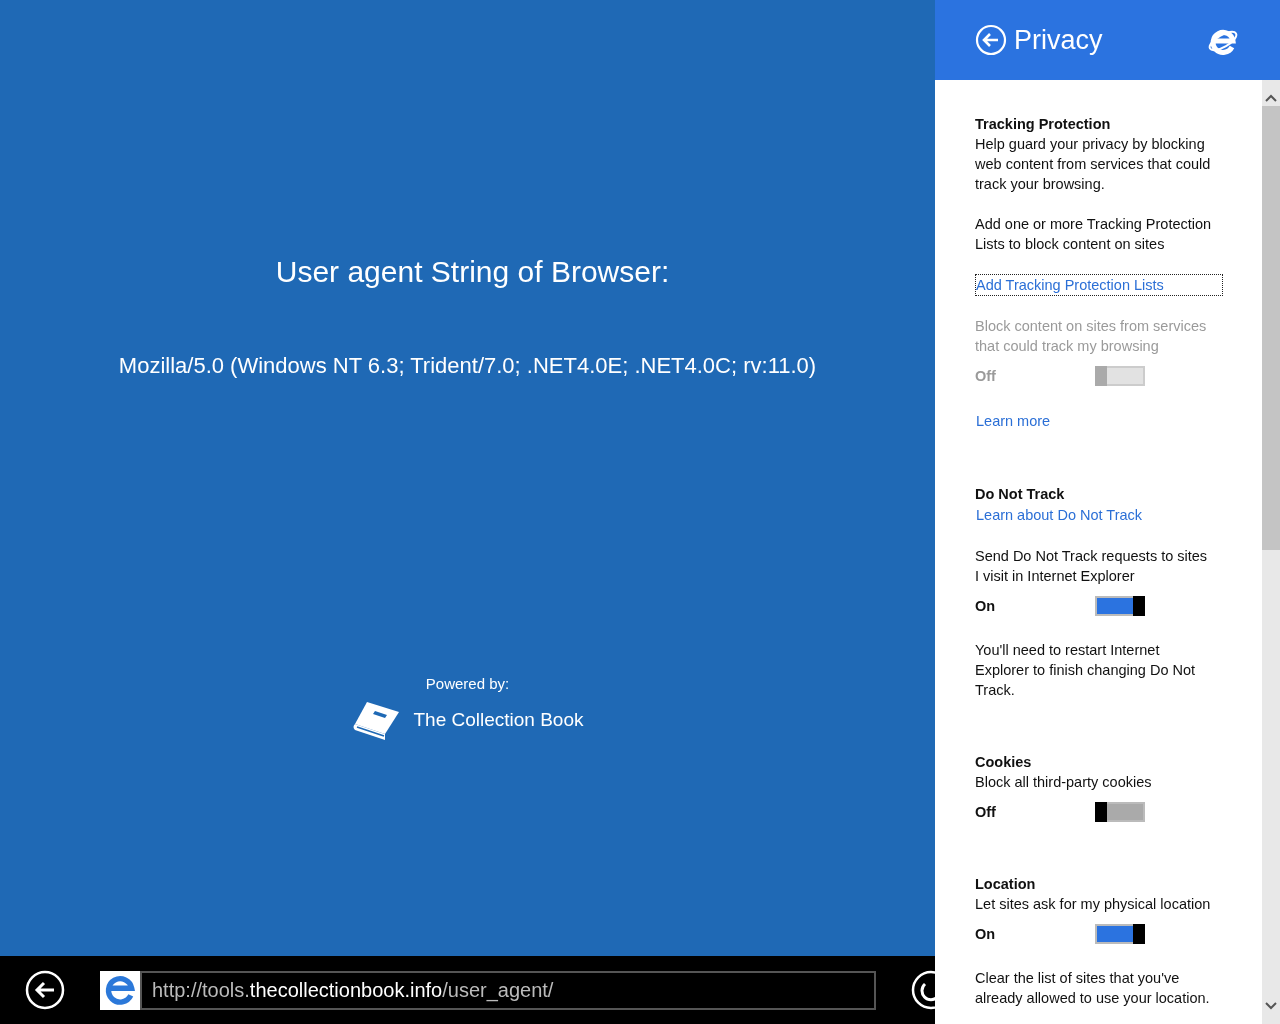  Describe the element at coordinates (1271, 98) in the screenshot. I see `scroll-up-icon` at that location.